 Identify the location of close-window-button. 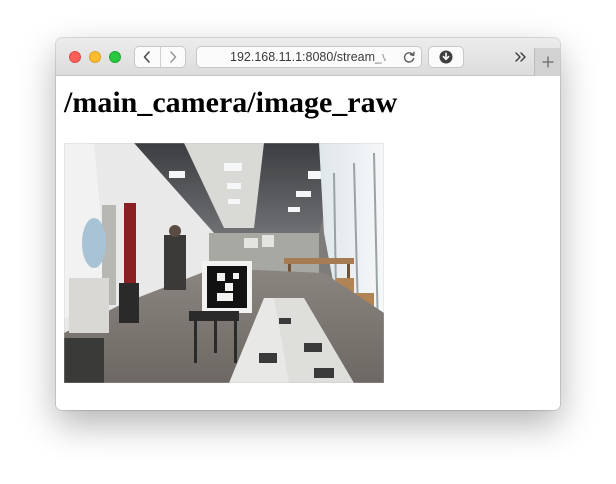
(75, 57).